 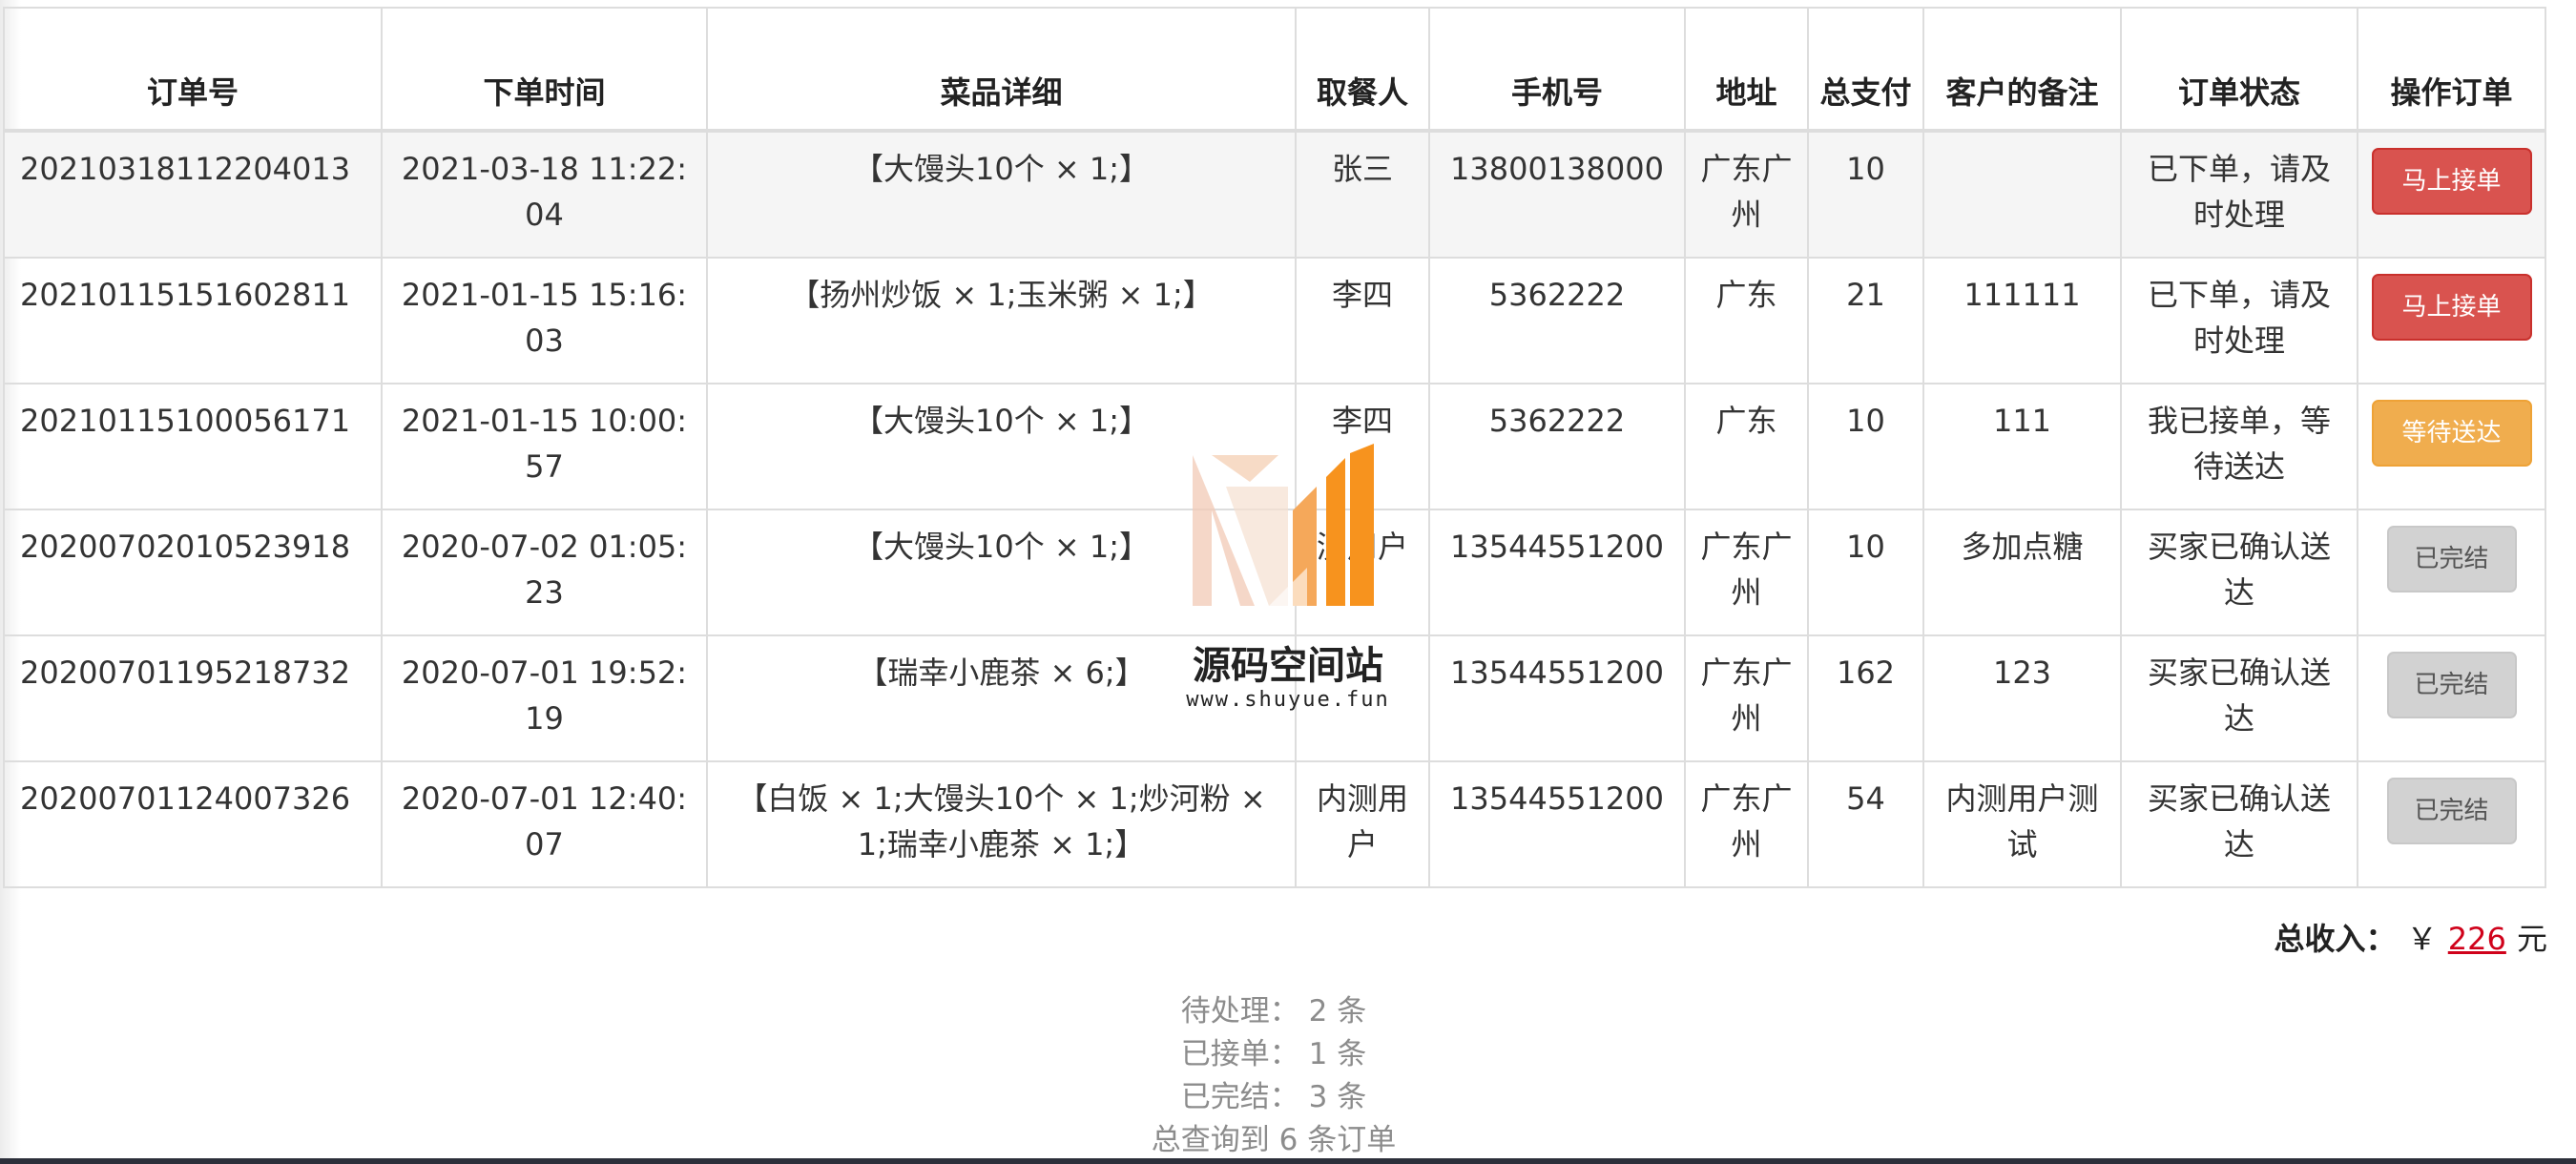 I want to click on accepted-count: 已接单： 1 条, so click(x=1273, y=1054).